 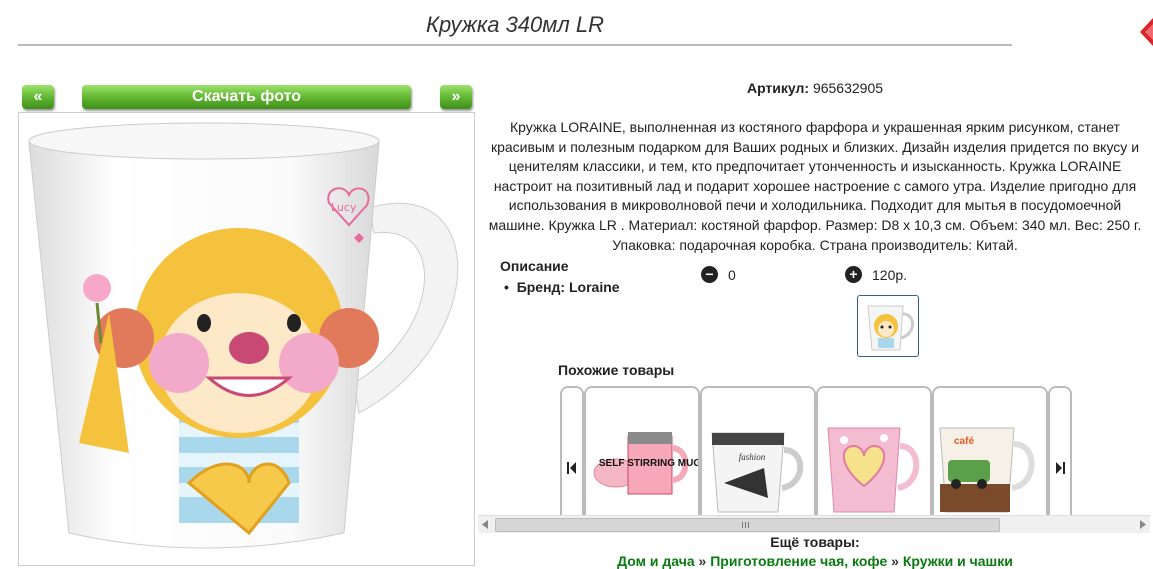 I want to click on product-thumbnail, so click(x=888, y=326).